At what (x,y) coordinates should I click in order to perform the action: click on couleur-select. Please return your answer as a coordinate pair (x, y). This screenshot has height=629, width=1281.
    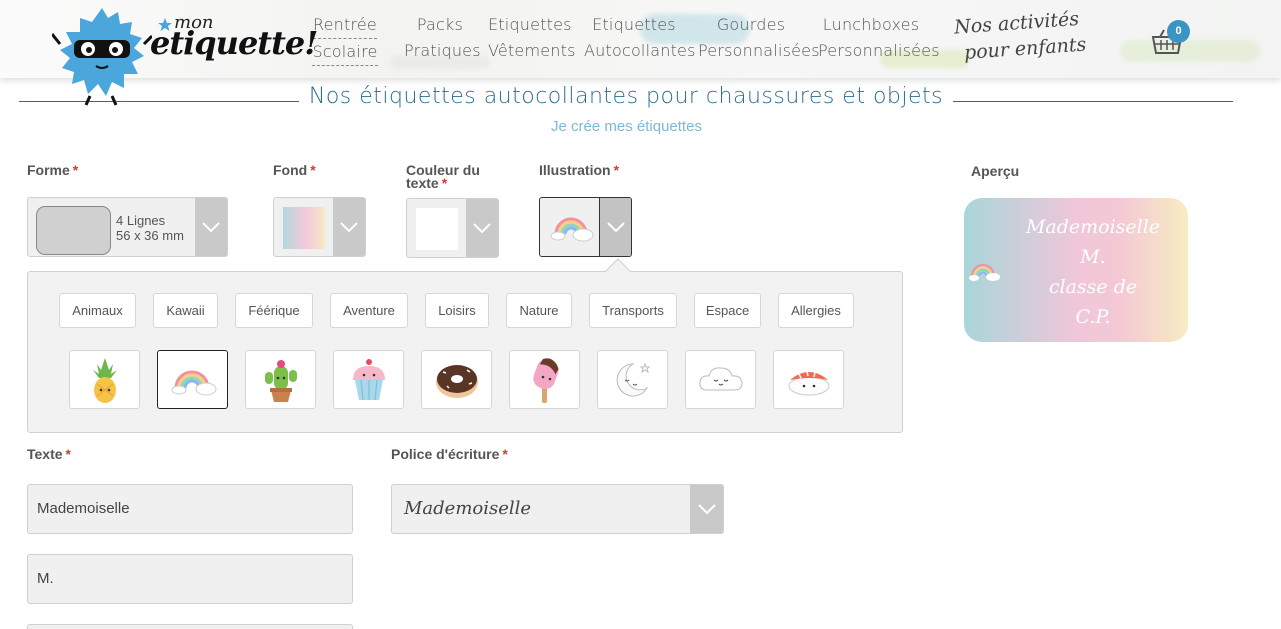
    Looking at the image, I should click on (452, 228).